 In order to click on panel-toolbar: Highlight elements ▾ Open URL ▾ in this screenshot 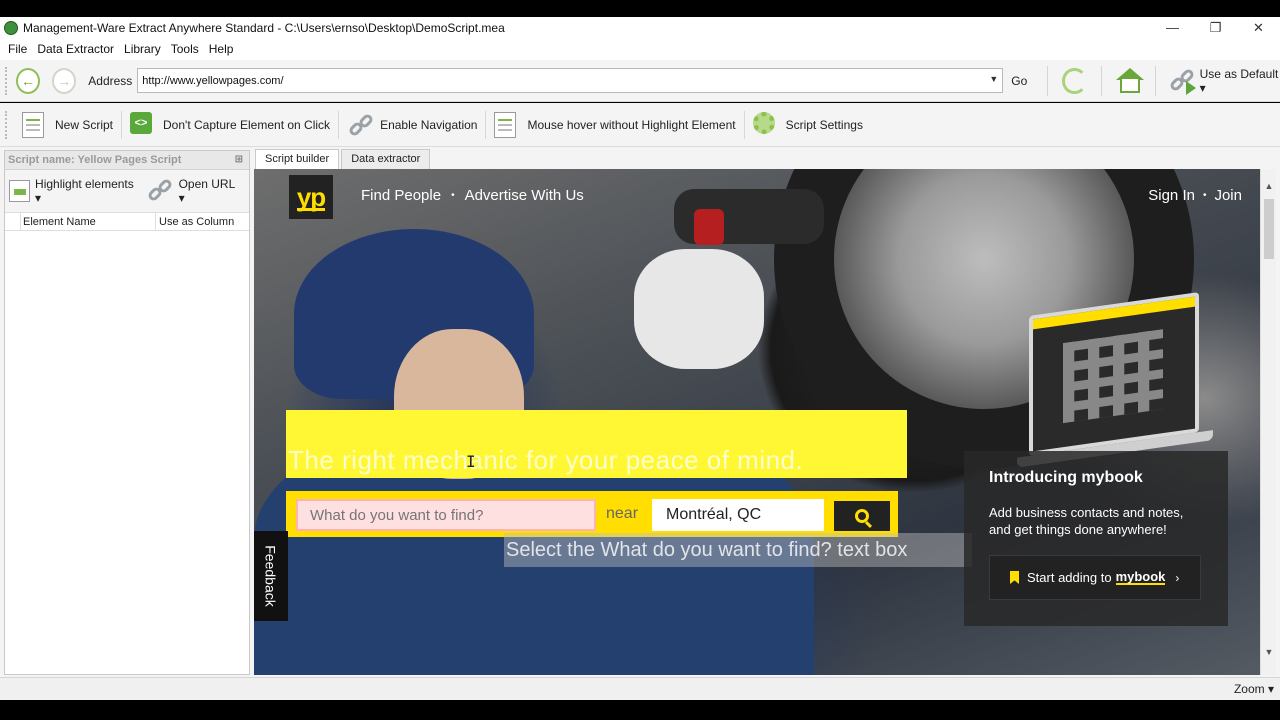, I will do `click(127, 191)`.